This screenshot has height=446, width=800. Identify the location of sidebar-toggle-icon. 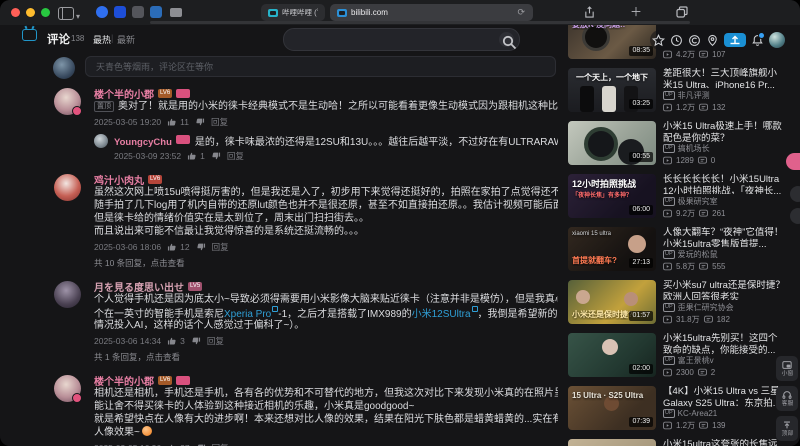
(66, 13).